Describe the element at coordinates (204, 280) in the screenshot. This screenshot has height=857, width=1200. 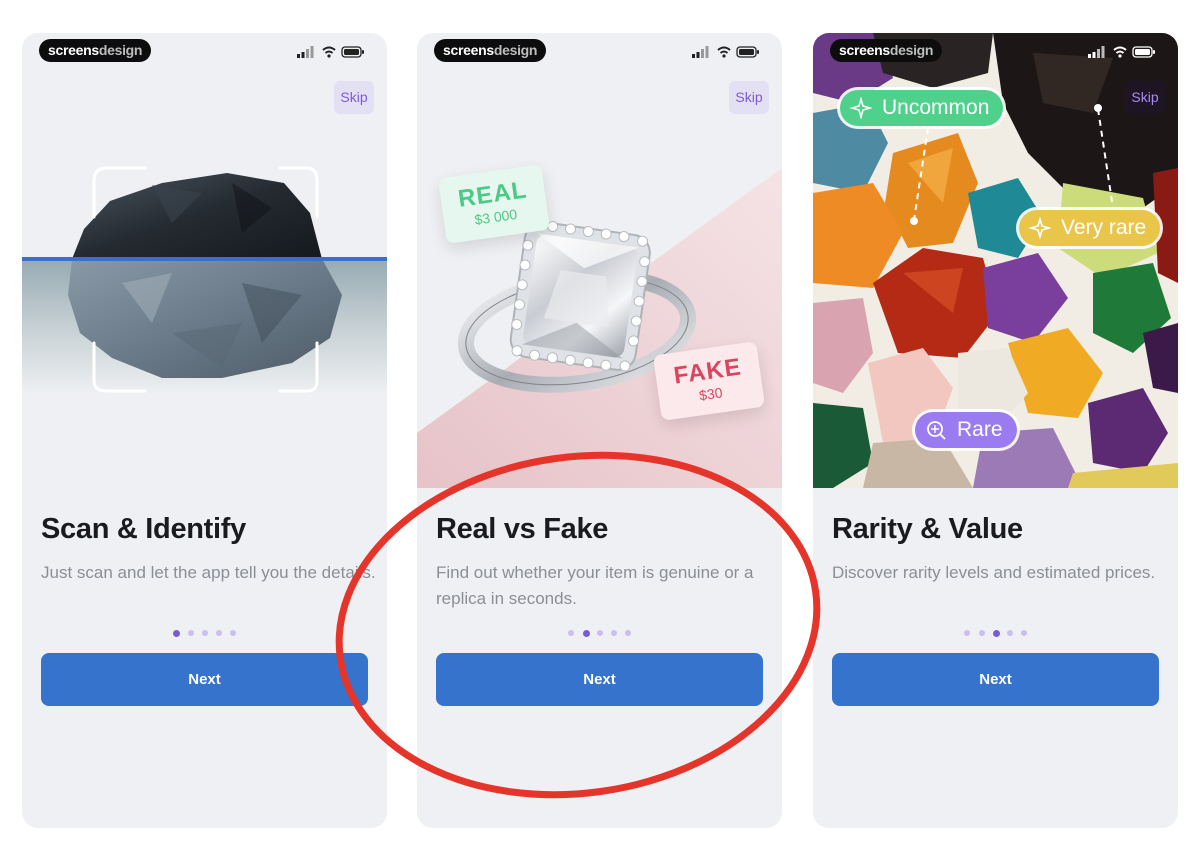
I see `rock-scan-illustration` at that location.